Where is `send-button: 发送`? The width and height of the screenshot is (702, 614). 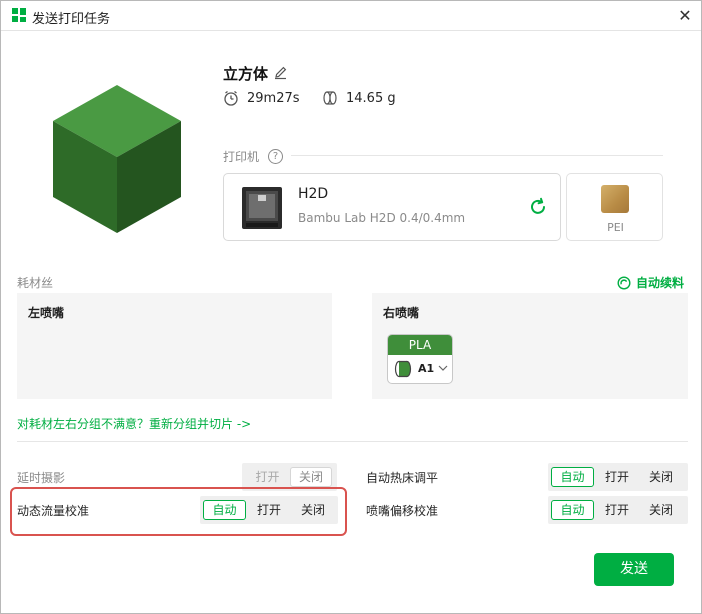
send-button: 发送 is located at coordinates (634, 569).